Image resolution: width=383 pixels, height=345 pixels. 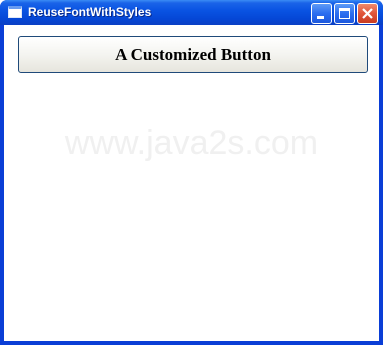 What do you see at coordinates (15, 12) in the screenshot?
I see `app-window-icon` at bounding box center [15, 12].